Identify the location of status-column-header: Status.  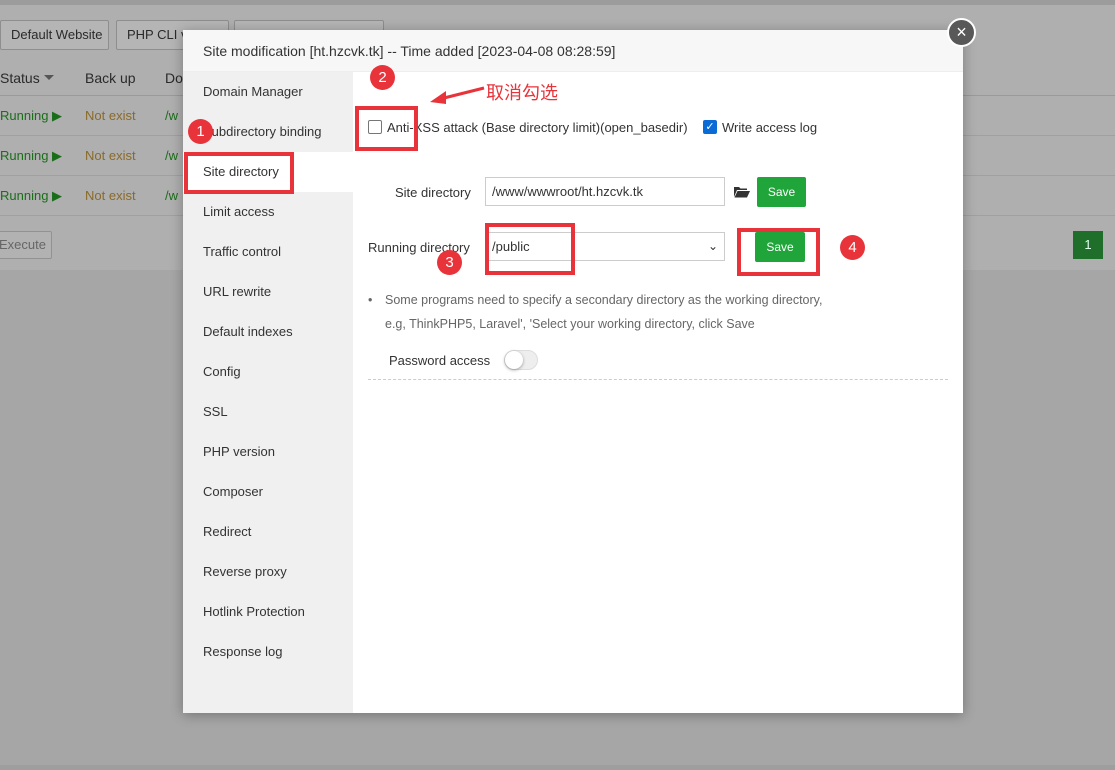
(20, 78).